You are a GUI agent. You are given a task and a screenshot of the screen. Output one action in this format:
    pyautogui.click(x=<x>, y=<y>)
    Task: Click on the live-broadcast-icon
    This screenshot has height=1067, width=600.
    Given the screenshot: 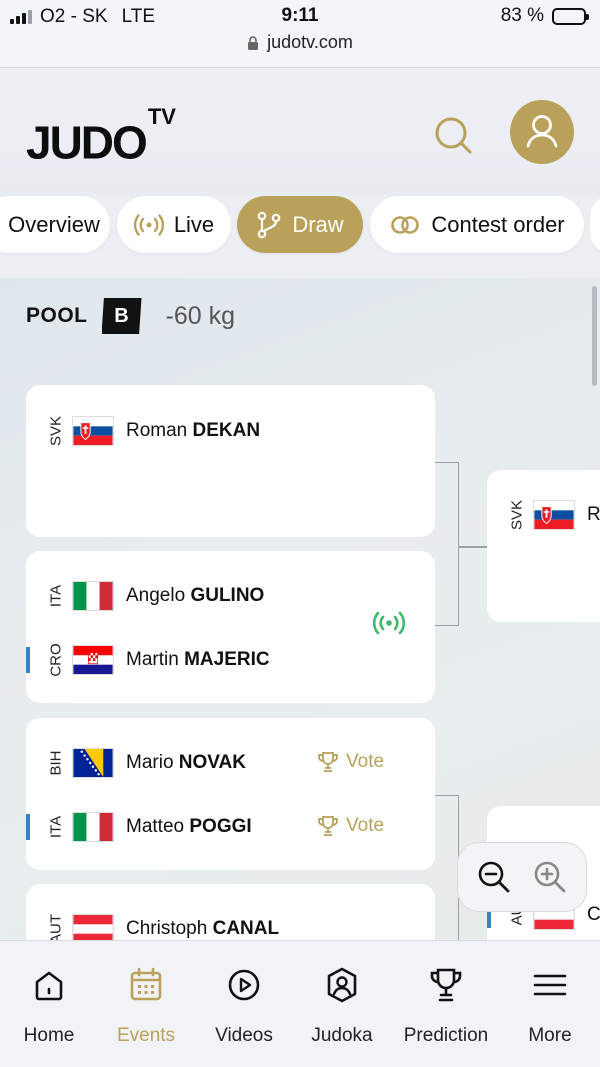 What is the action you would take?
    pyautogui.click(x=148, y=224)
    